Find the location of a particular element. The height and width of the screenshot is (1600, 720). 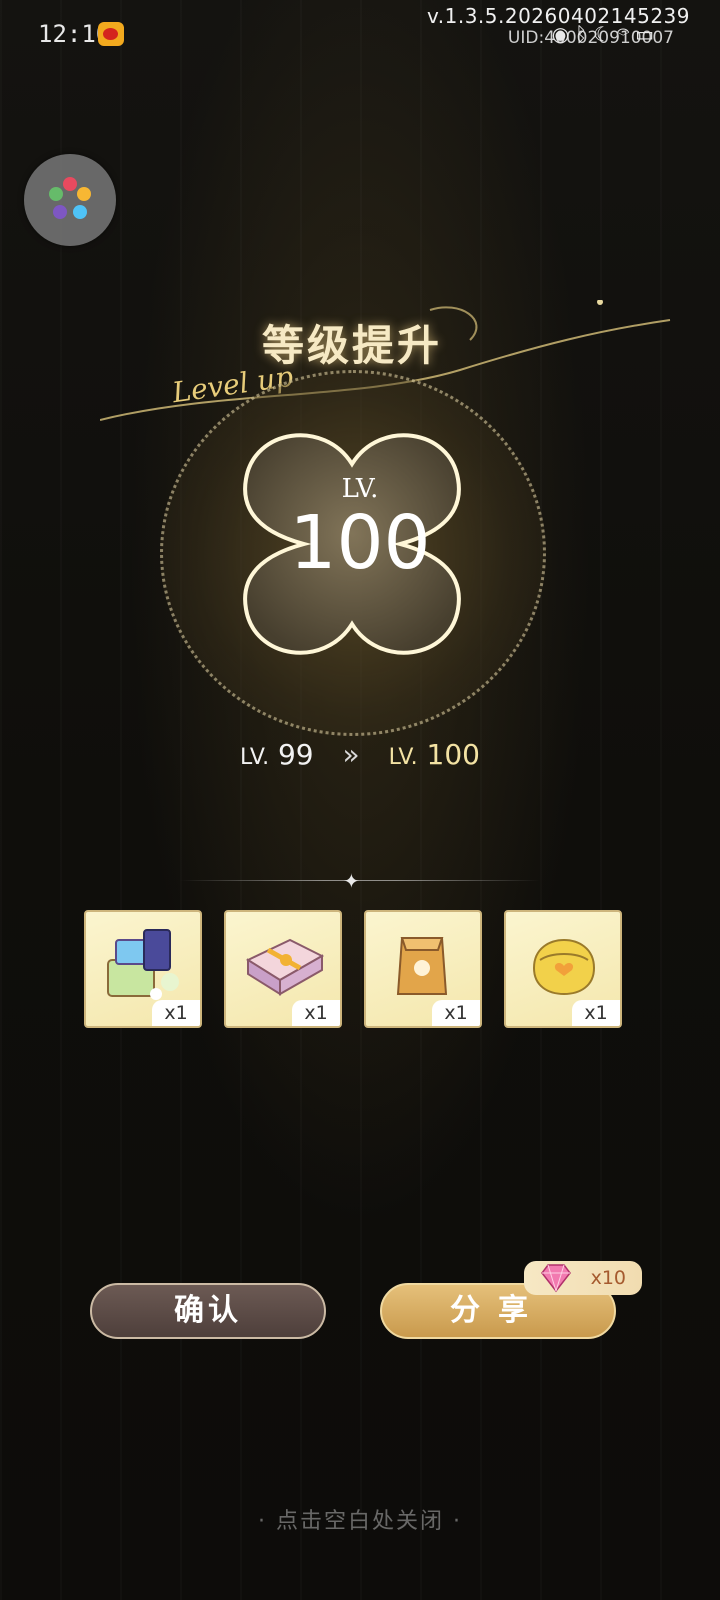

sparkle-icon: ✦ is located at coordinates (351, 881).